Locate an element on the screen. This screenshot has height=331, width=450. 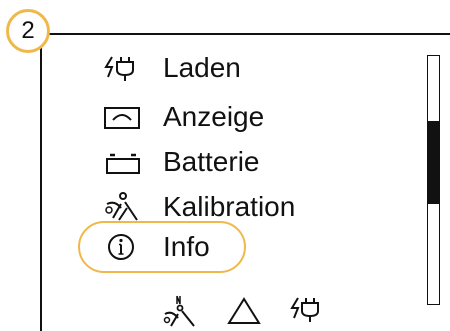
menu-item-label: Anzeige is located at coordinates (214, 116).